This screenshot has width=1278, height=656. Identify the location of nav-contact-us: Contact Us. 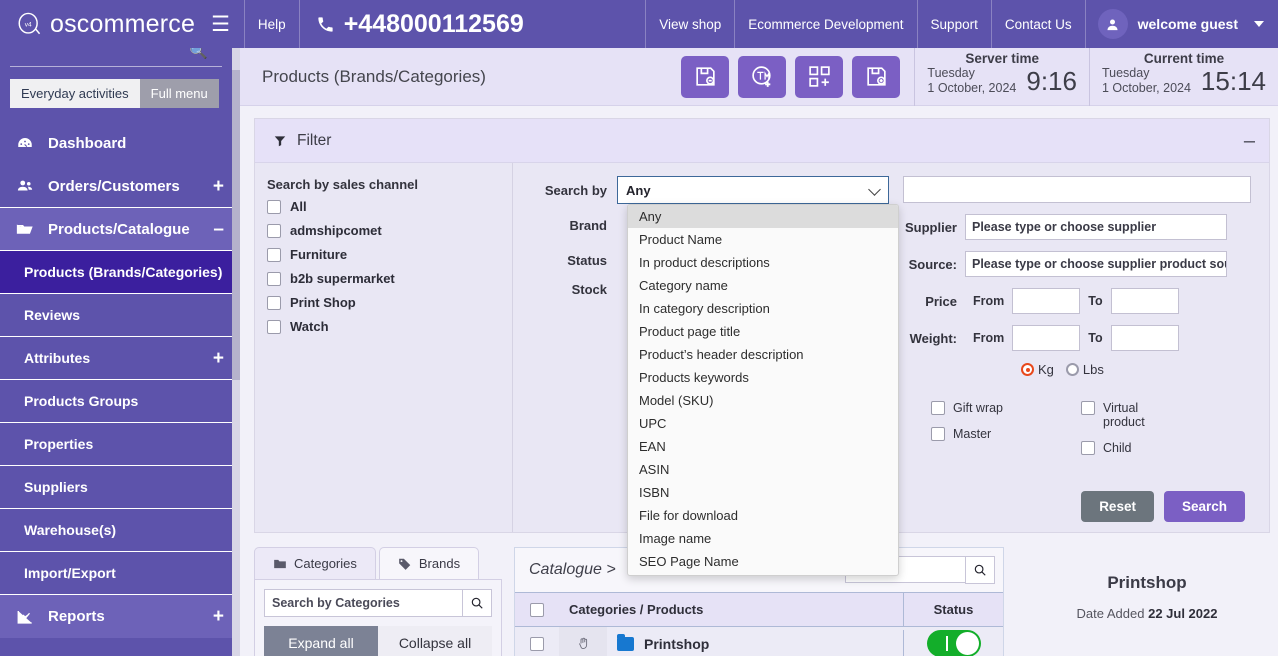
(1038, 24).